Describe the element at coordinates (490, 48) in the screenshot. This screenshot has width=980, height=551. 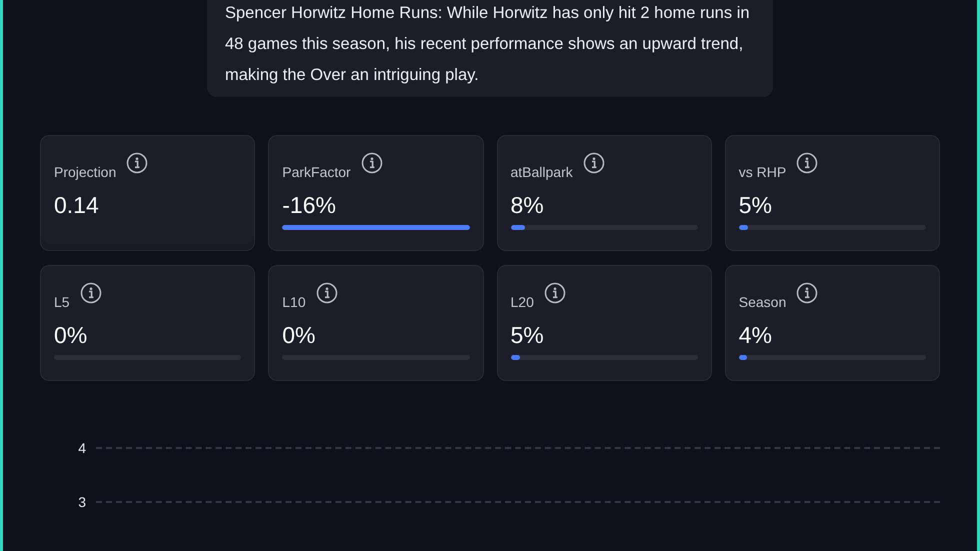
I see `summary-text: Spencer Horwitz Home Runs: While Horwitz has only hit 2 home runs in 48 games this season, his recent performance shows an upward trend, making the Over an intriguing play.` at that location.